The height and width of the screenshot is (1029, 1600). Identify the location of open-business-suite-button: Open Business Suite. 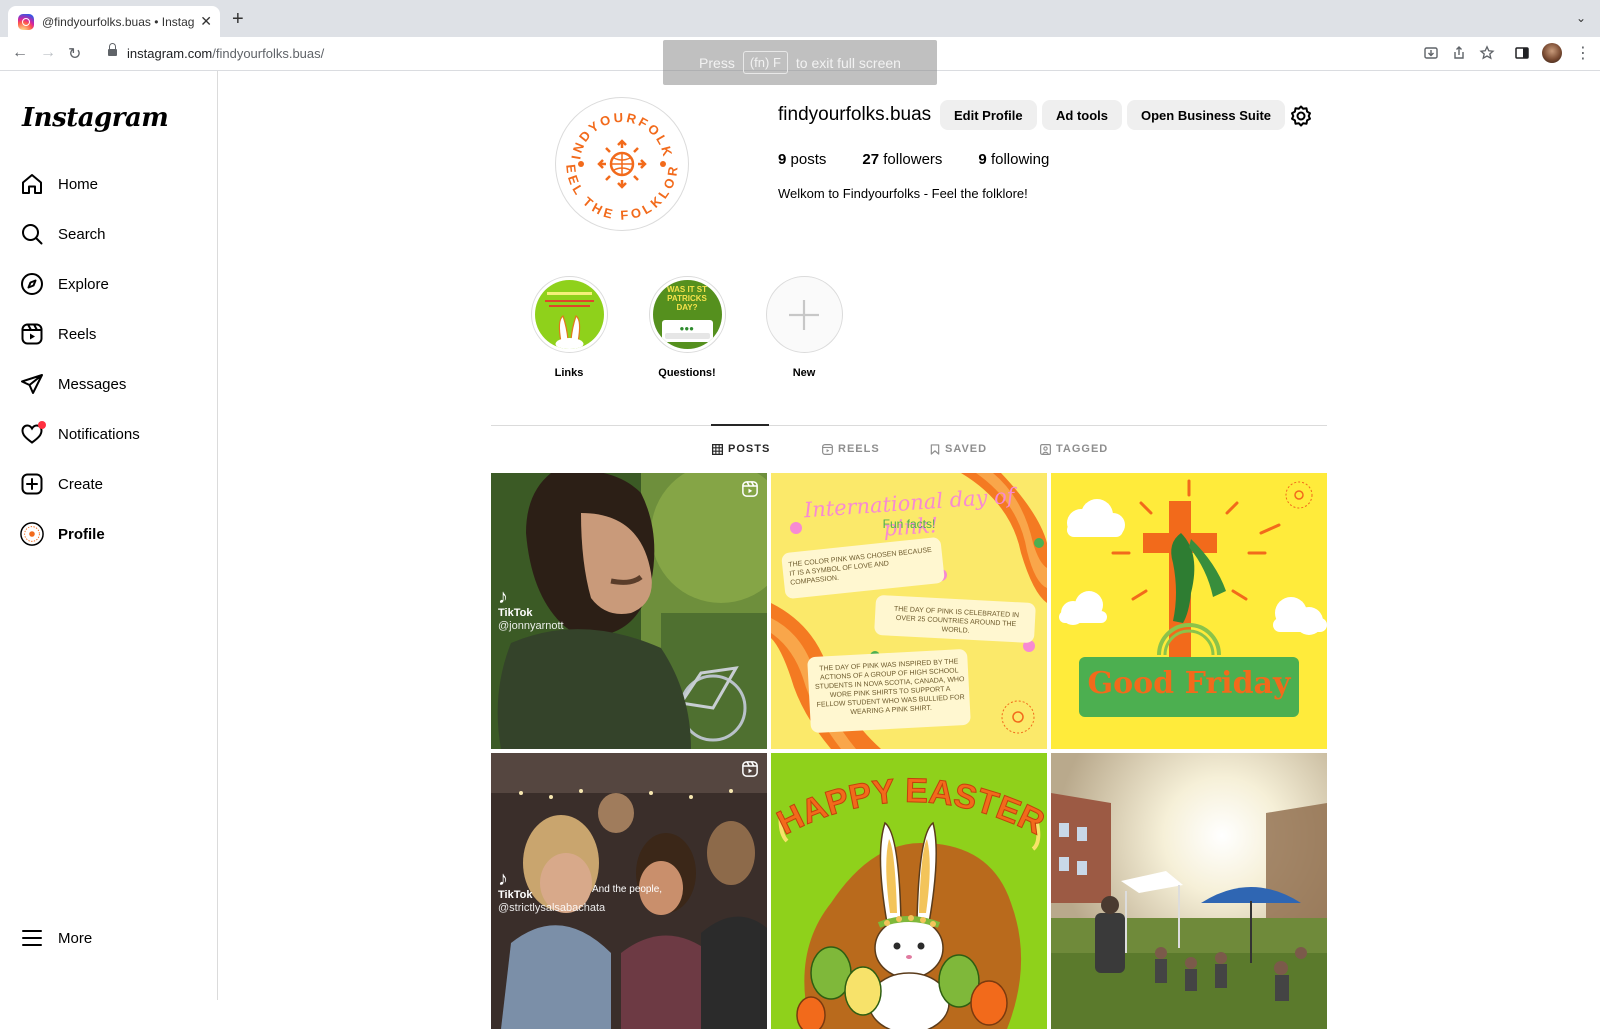
(1206, 115).